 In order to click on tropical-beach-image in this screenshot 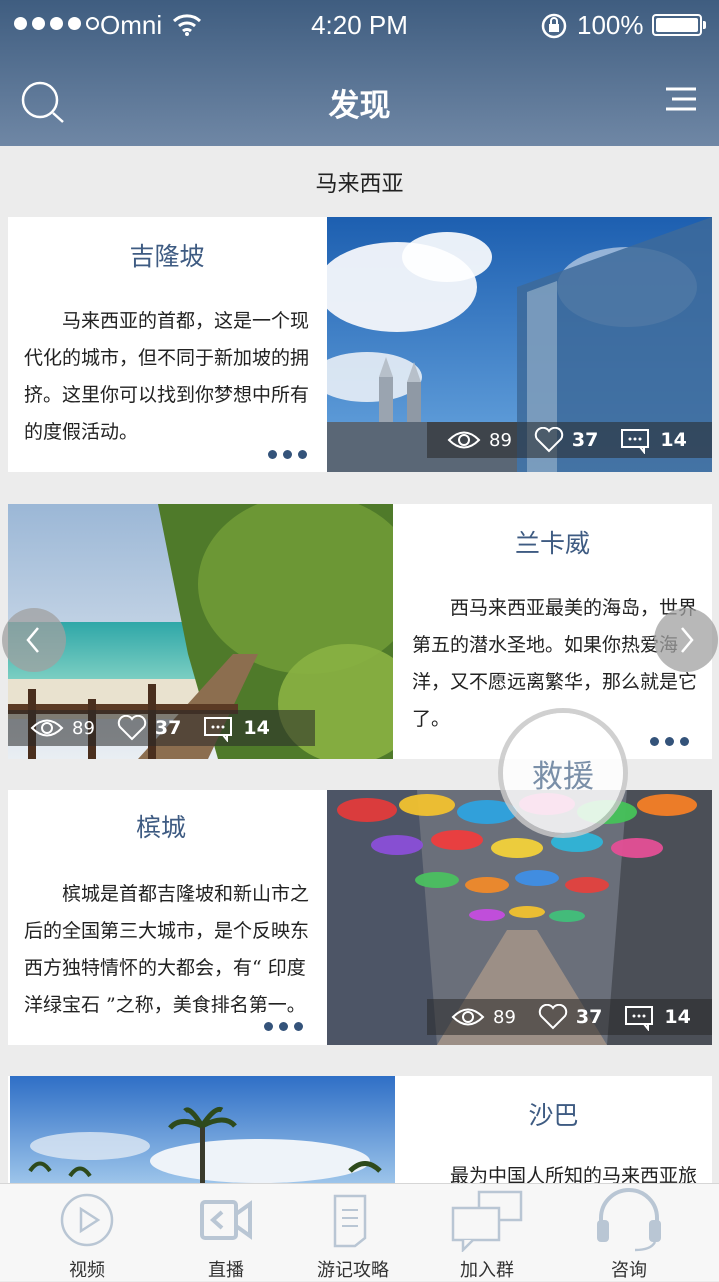, I will do `click(202, 1129)`.